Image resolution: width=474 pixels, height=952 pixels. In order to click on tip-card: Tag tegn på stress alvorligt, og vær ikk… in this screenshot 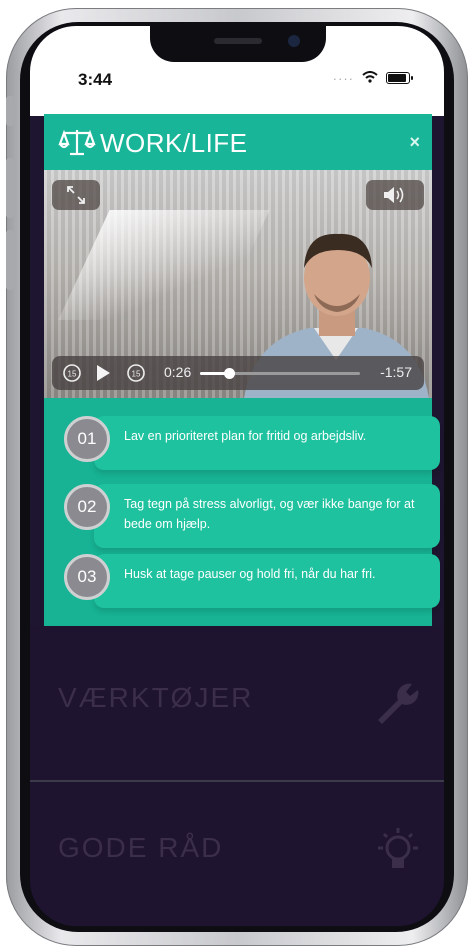, I will do `click(267, 516)`.